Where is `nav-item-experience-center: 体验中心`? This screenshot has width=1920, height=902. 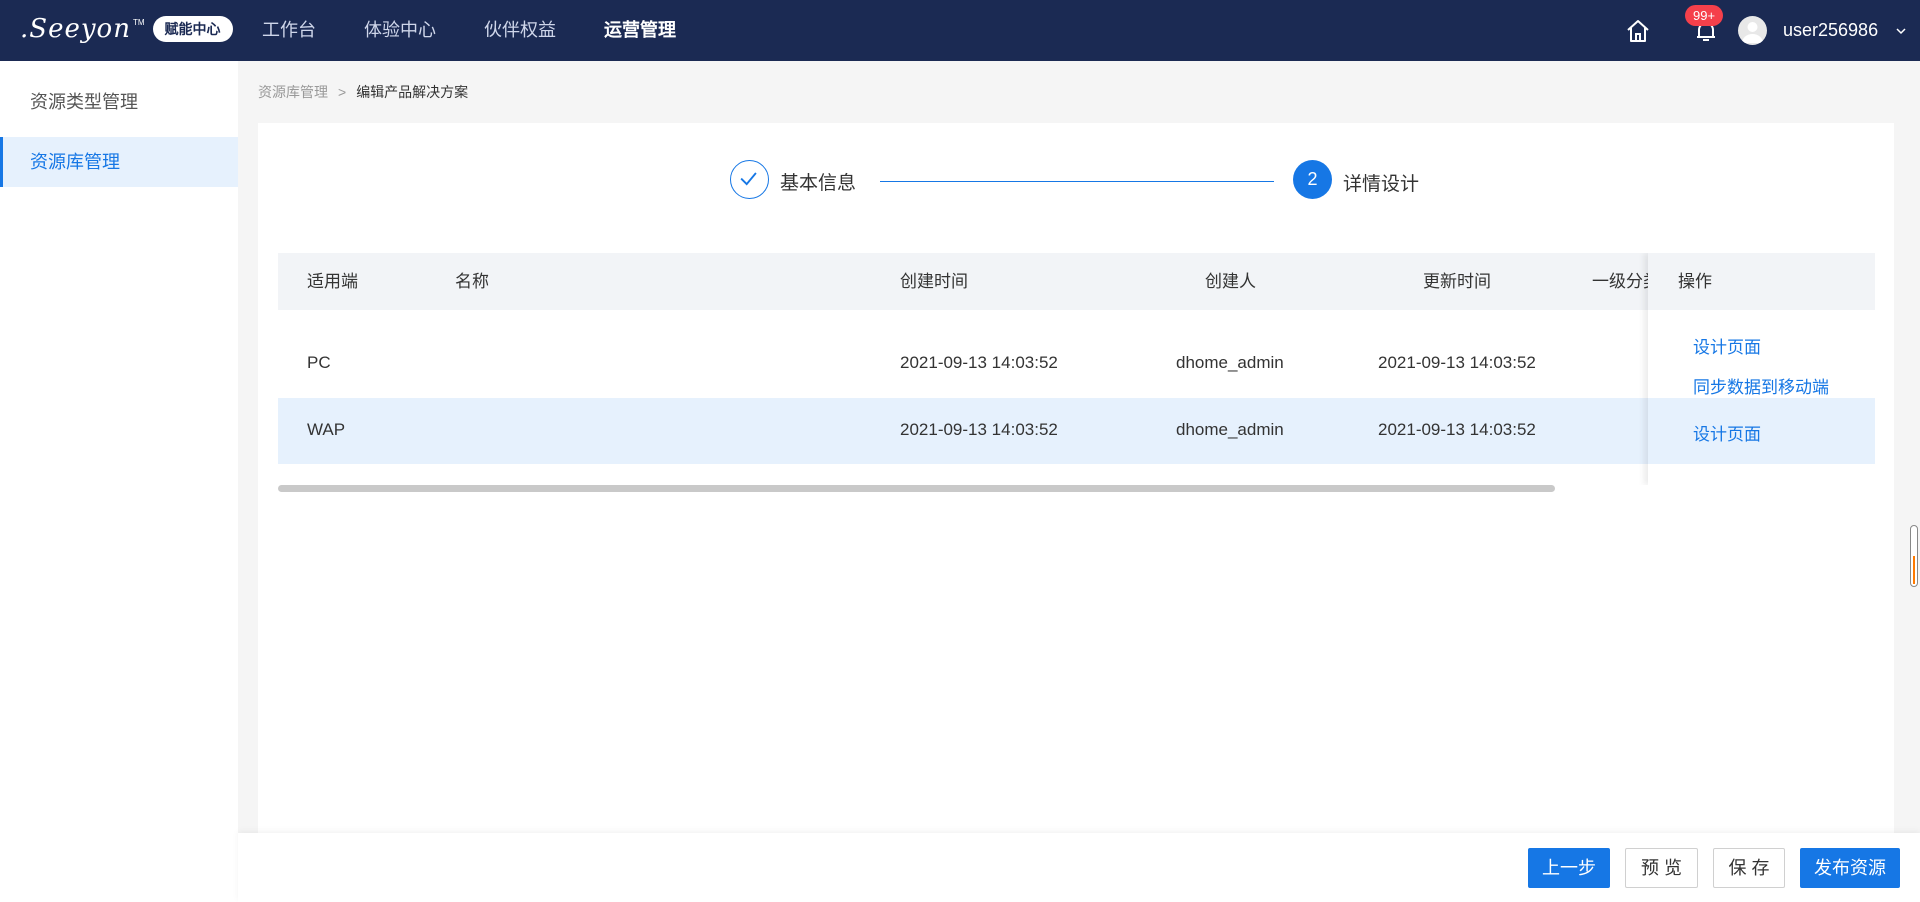
nav-item-experience-center: 体验中心 is located at coordinates (400, 30).